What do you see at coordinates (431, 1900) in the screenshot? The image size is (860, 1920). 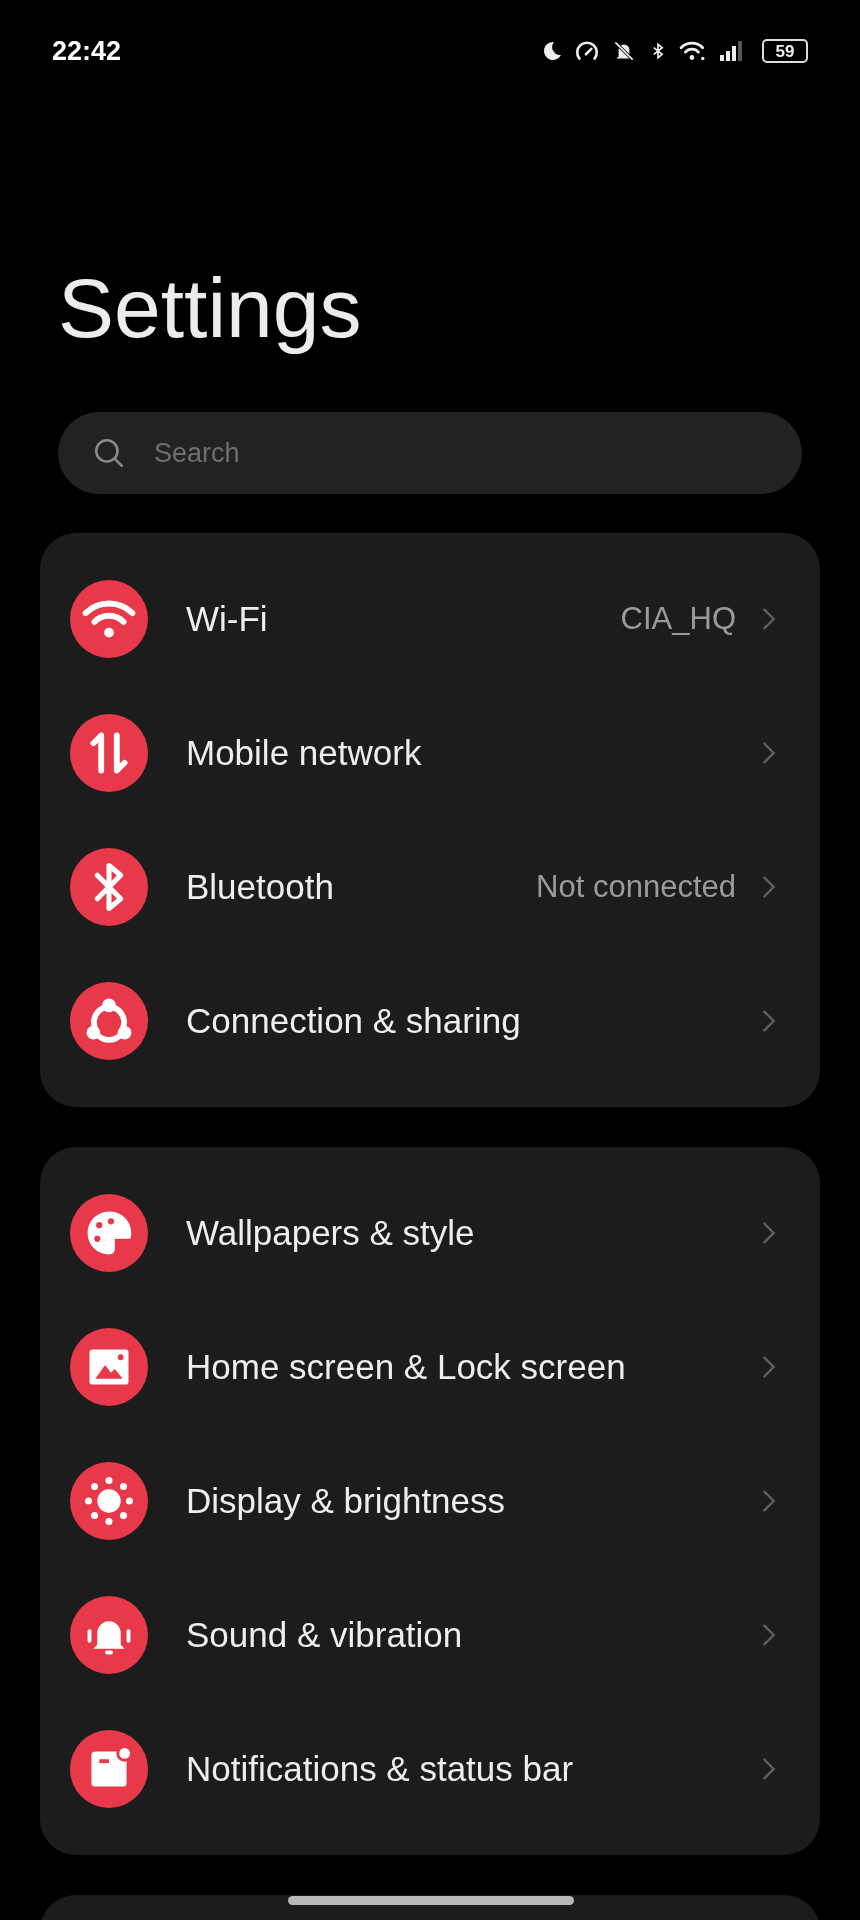 I see `home-indicator` at bounding box center [431, 1900].